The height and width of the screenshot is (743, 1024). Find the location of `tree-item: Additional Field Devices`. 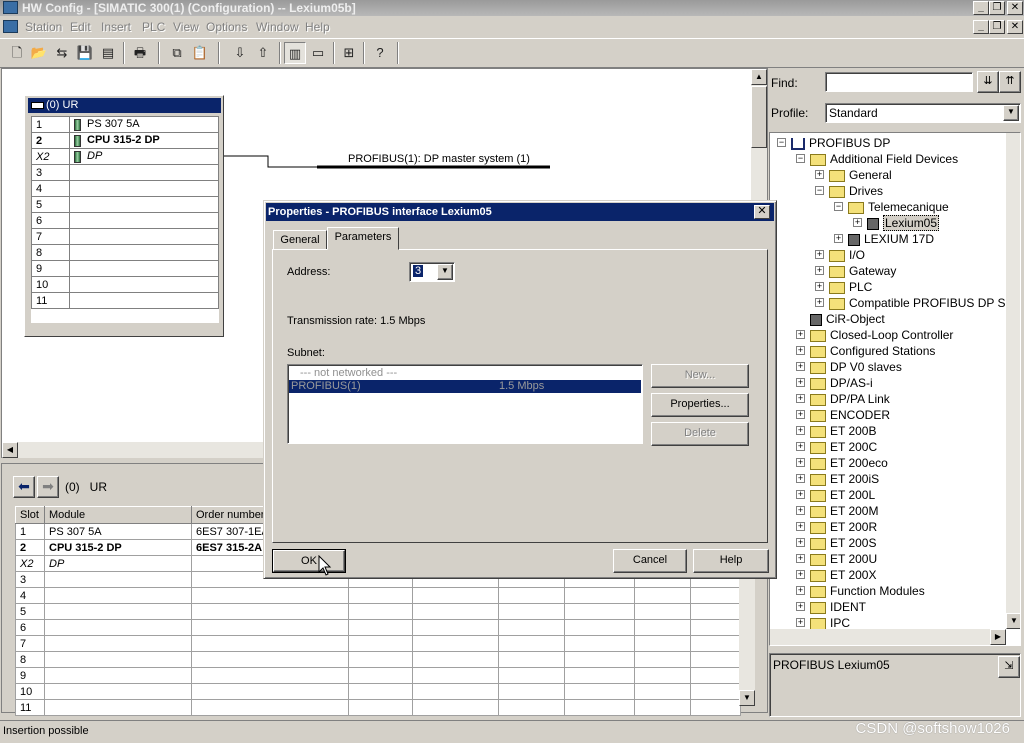

tree-item: Additional Field Devices is located at coordinates (884, 159).